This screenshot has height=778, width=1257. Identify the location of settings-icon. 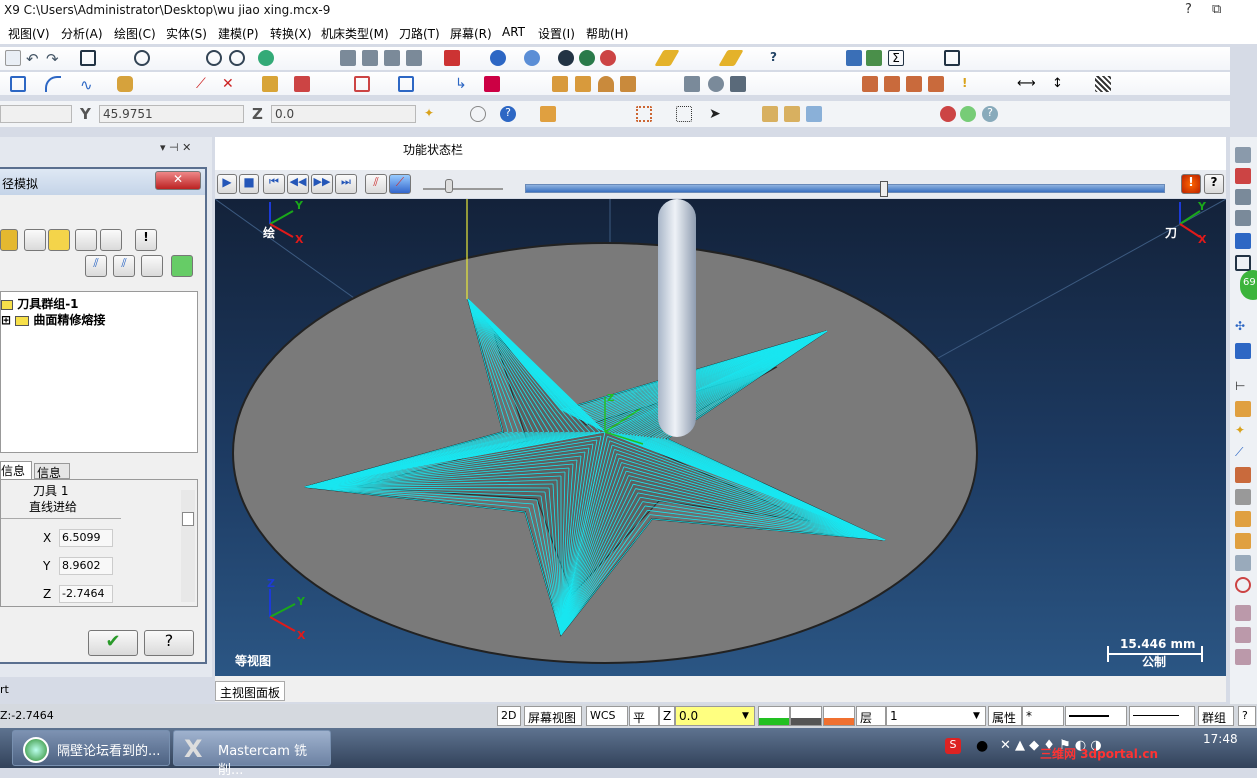
(854, 58).